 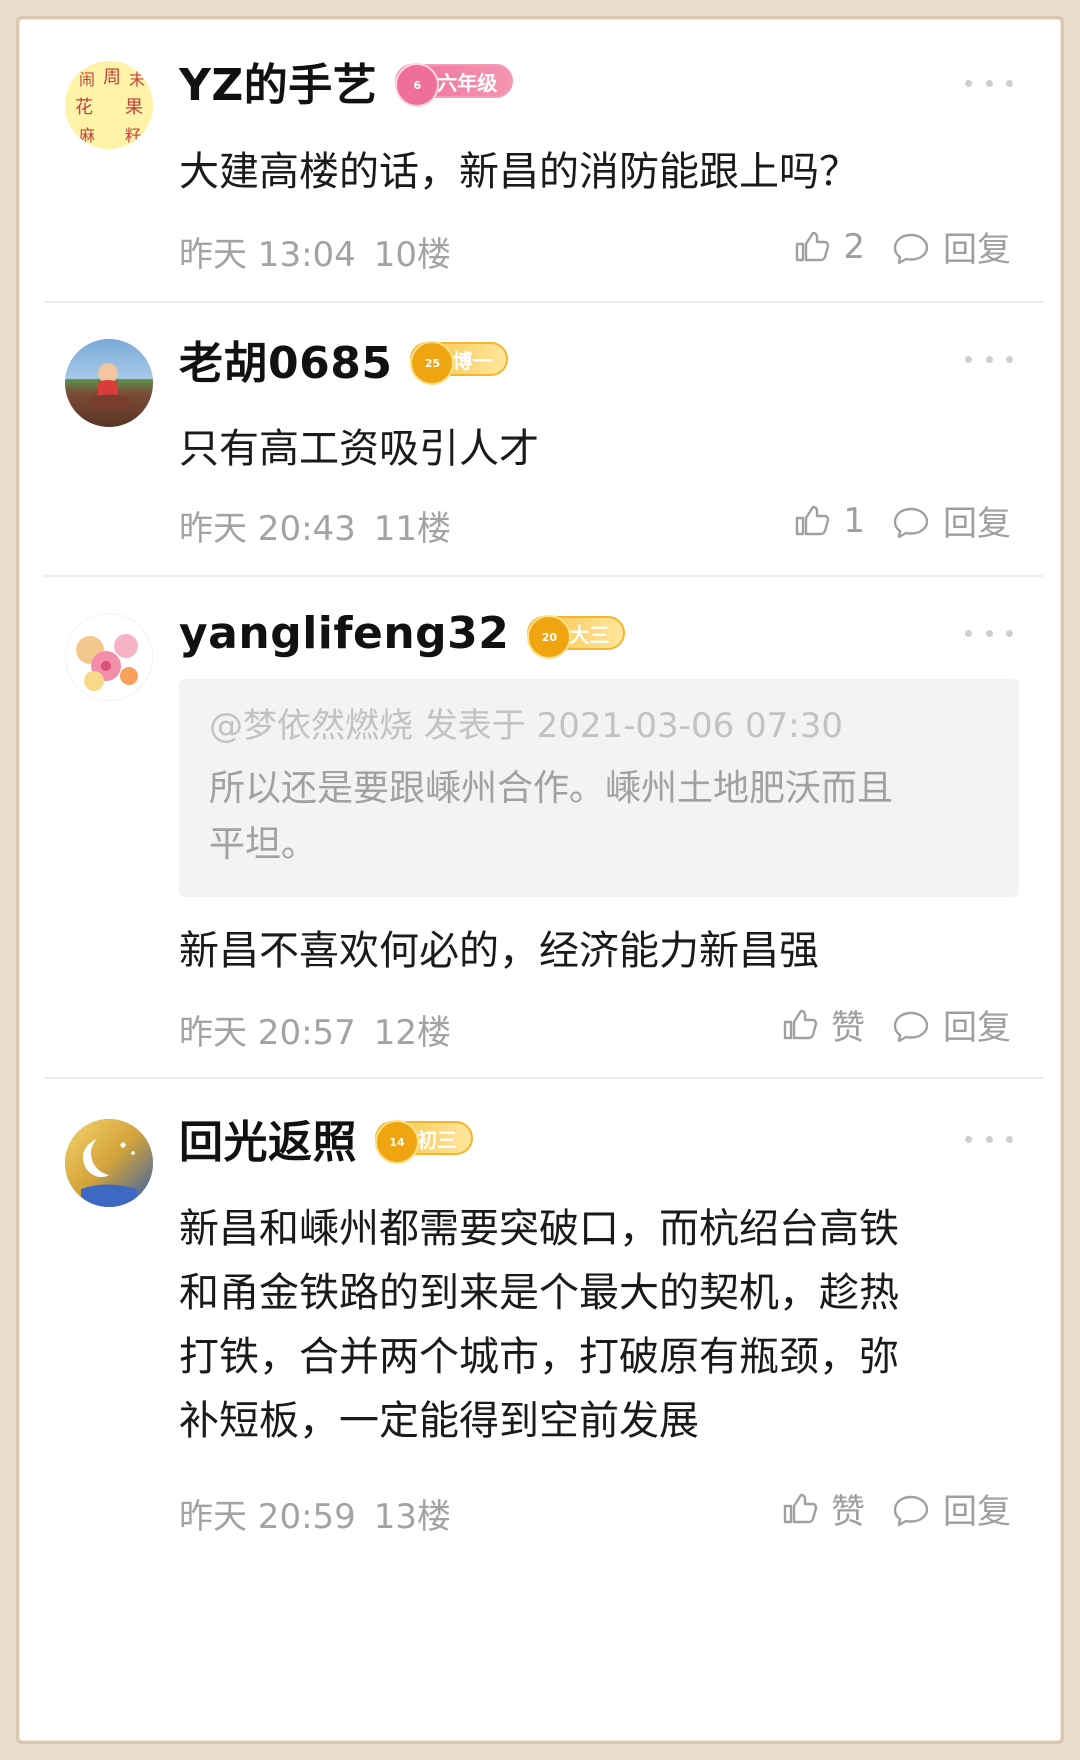 What do you see at coordinates (412, 529) in the screenshot?
I see `floor-number: 11楼` at bounding box center [412, 529].